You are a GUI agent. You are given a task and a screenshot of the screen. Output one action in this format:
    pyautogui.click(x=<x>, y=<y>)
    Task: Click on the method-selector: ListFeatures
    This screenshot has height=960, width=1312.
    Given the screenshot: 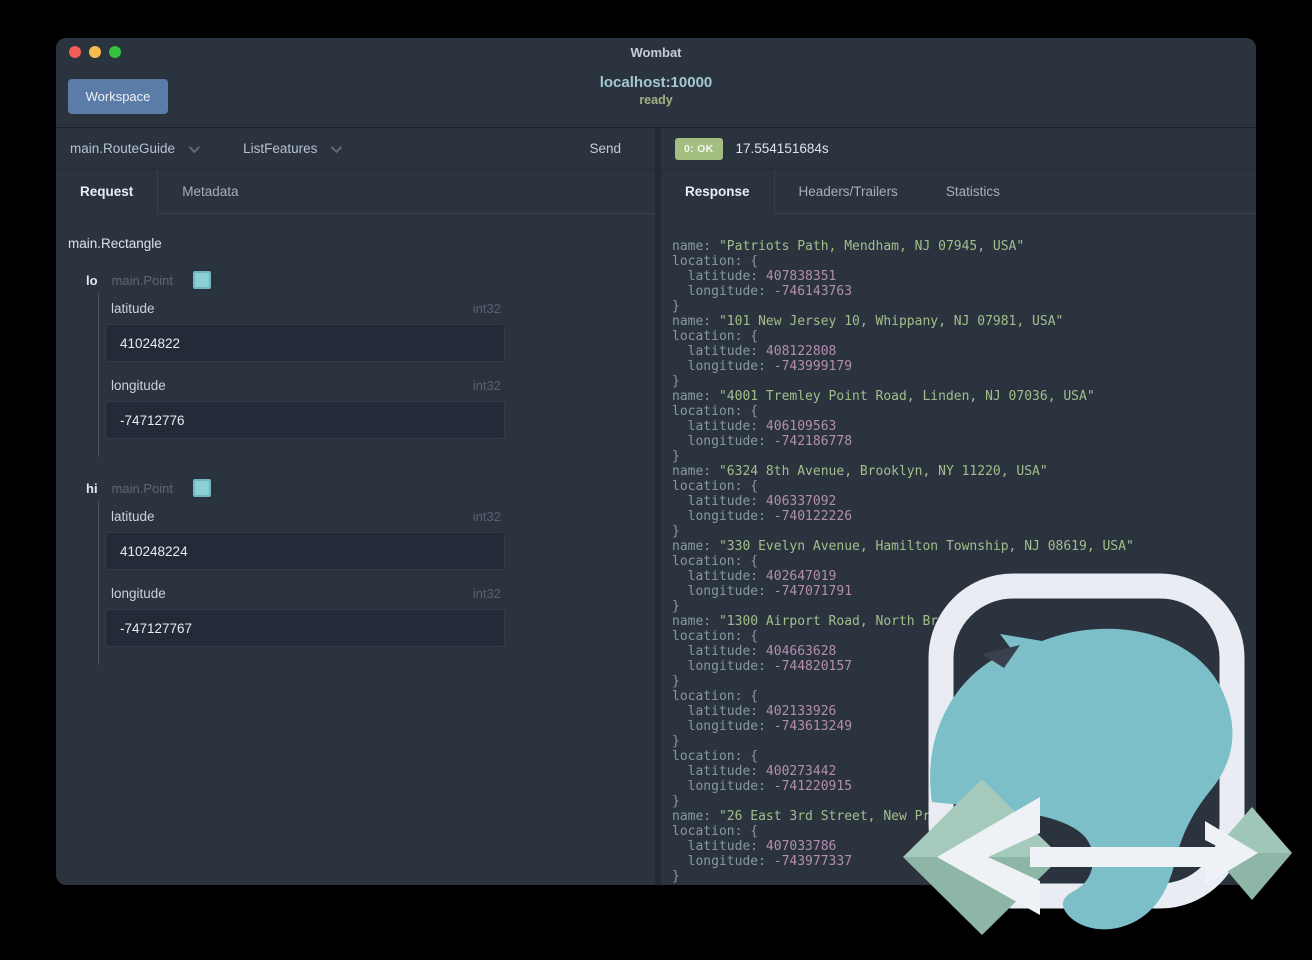 What is the action you would take?
    pyautogui.click(x=293, y=148)
    